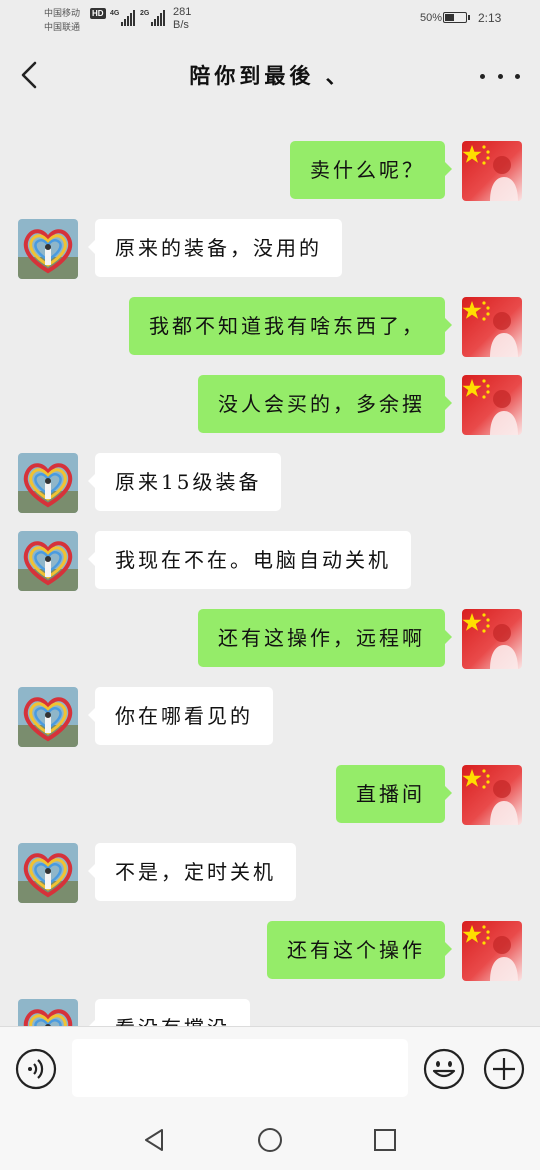 Image resolution: width=540 pixels, height=1170 pixels. I want to click on outgoing-message: 直播间, so click(270, 795).